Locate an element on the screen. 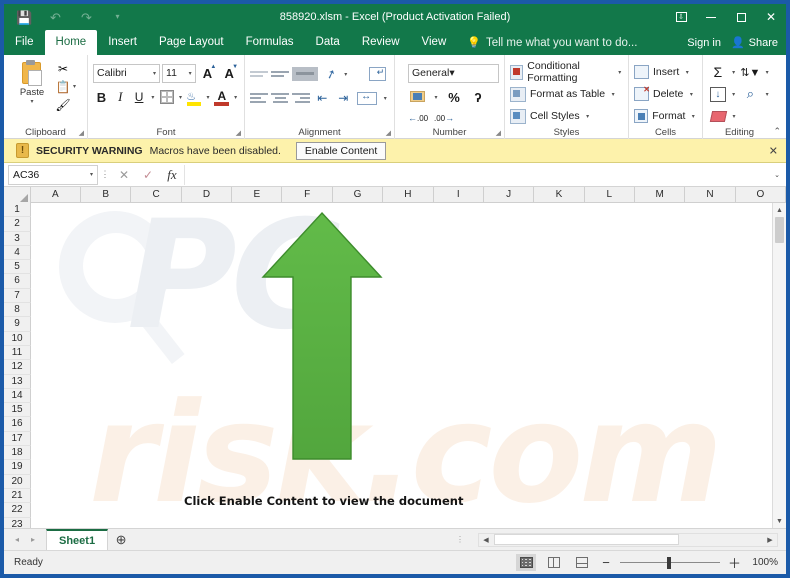 The height and width of the screenshot is (578, 790). insert-function-icon: fx is located at coordinates (172, 175).